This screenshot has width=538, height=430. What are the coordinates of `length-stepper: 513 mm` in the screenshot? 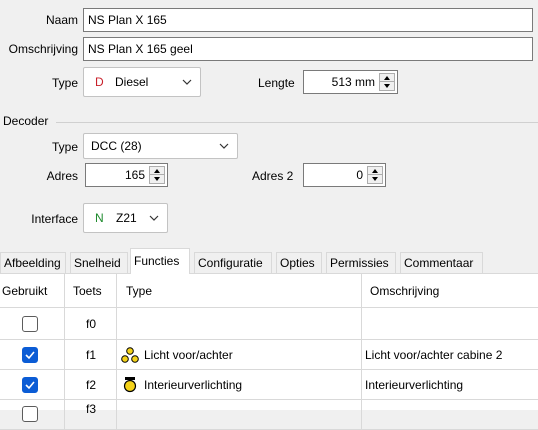 It's located at (350, 82).